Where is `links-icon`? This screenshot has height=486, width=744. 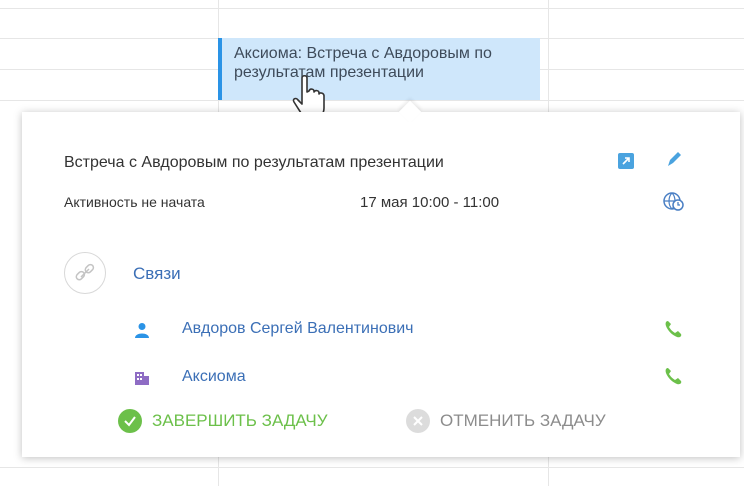
links-icon is located at coordinates (85, 273).